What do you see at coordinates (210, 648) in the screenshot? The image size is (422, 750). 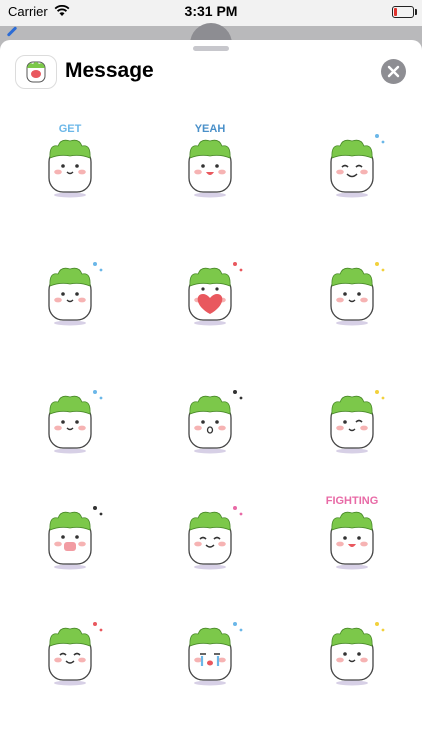 I see `sticker-cry` at bounding box center [210, 648].